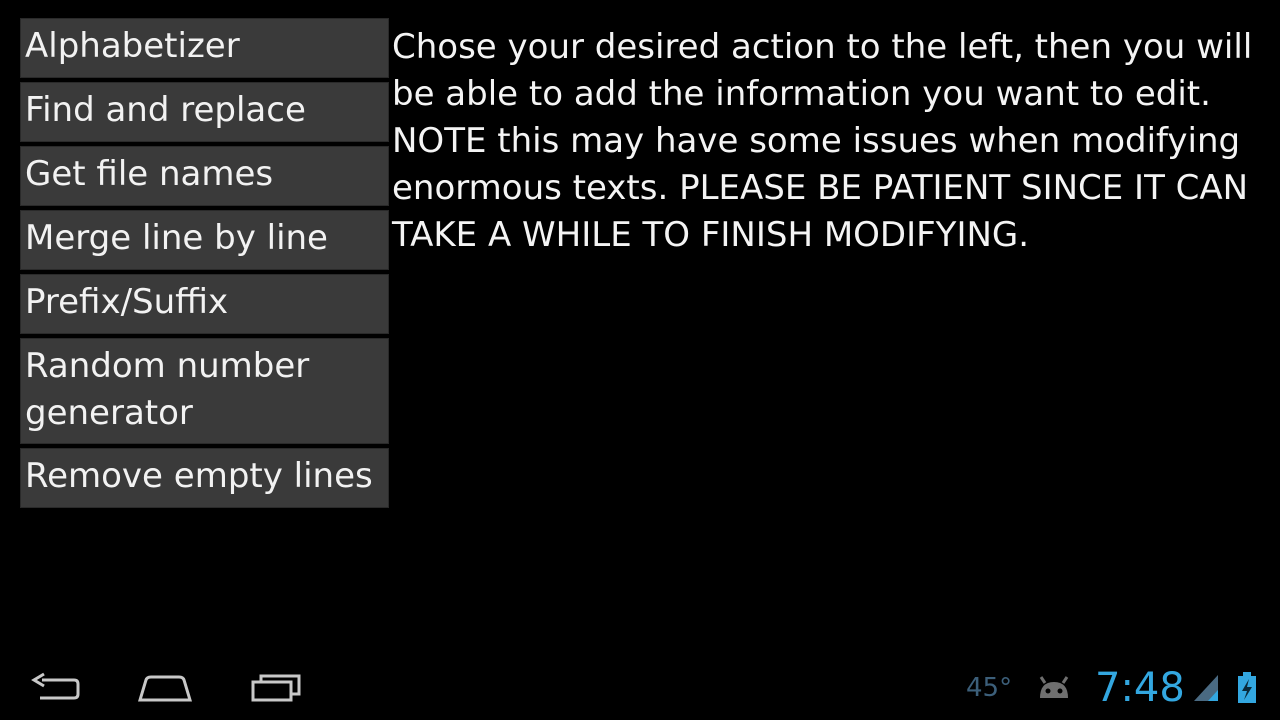 The width and height of the screenshot is (1280, 720). Describe the element at coordinates (204, 176) in the screenshot. I see `menu-item-get-file-names: Get file names` at that location.